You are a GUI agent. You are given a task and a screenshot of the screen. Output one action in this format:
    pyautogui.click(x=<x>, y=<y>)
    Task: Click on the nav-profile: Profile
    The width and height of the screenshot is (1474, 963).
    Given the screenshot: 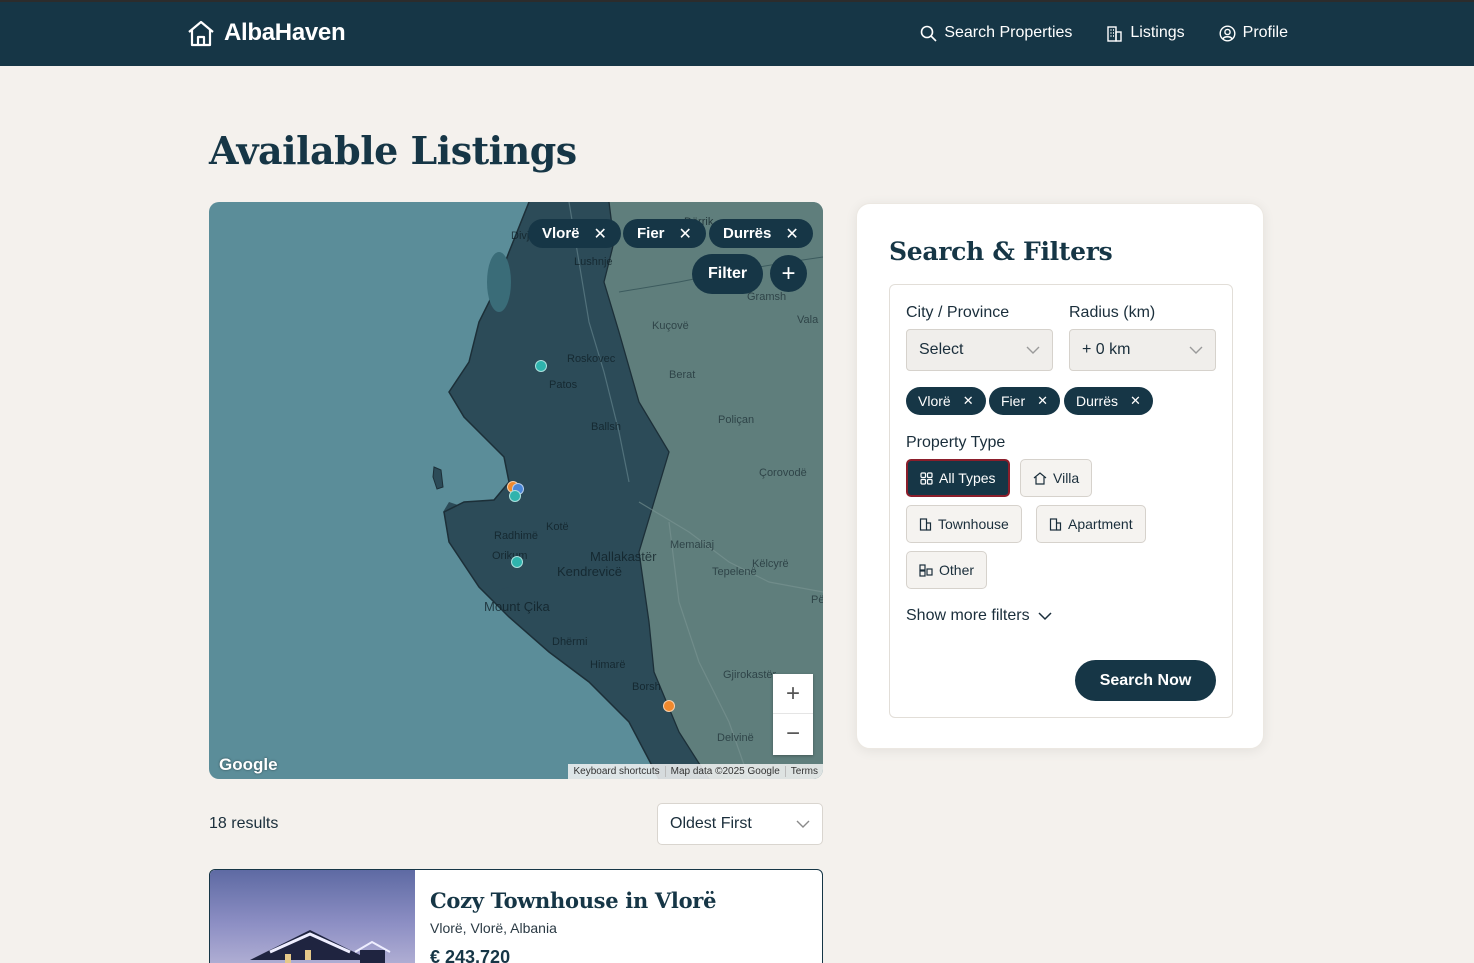 What is the action you would take?
    pyautogui.click(x=1253, y=33)
    